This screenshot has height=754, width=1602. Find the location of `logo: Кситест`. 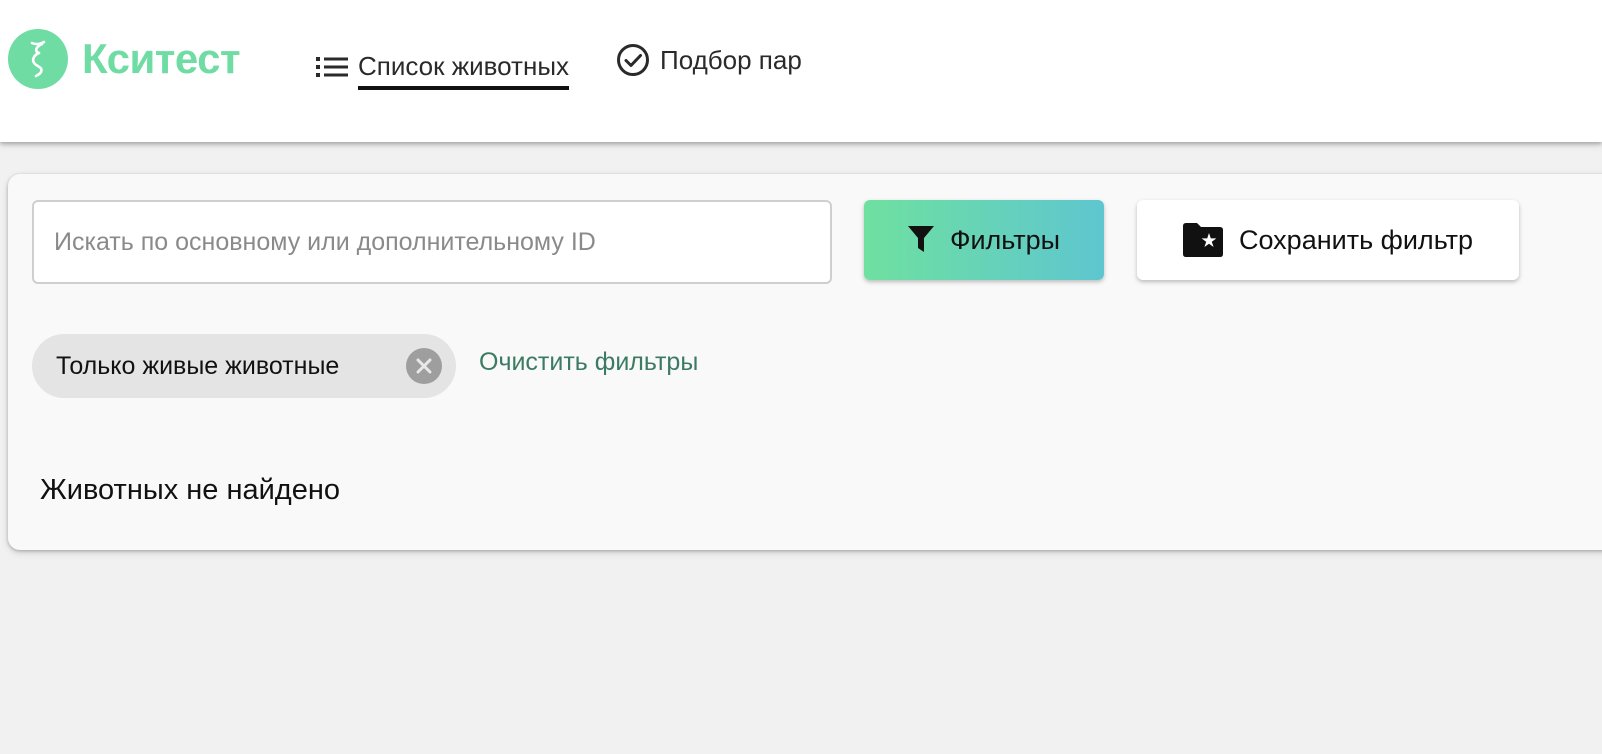

logo: Кситест is located at coordinates (124, 59).